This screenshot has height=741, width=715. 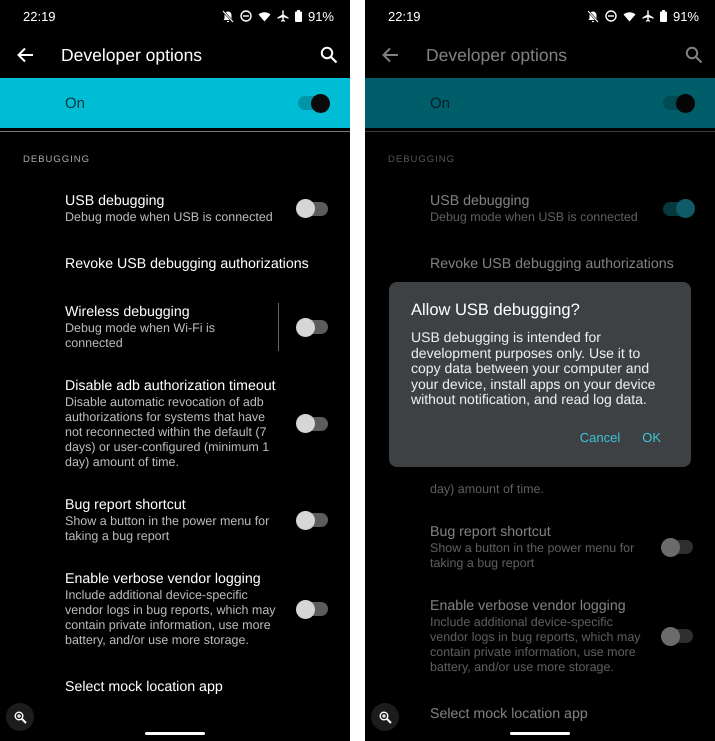 What do you see at coordinates (140, 336) in the screenshot?
I see `setting-description: Debug mode when Wi-Fi is connected` at bounding box center [140, 336].